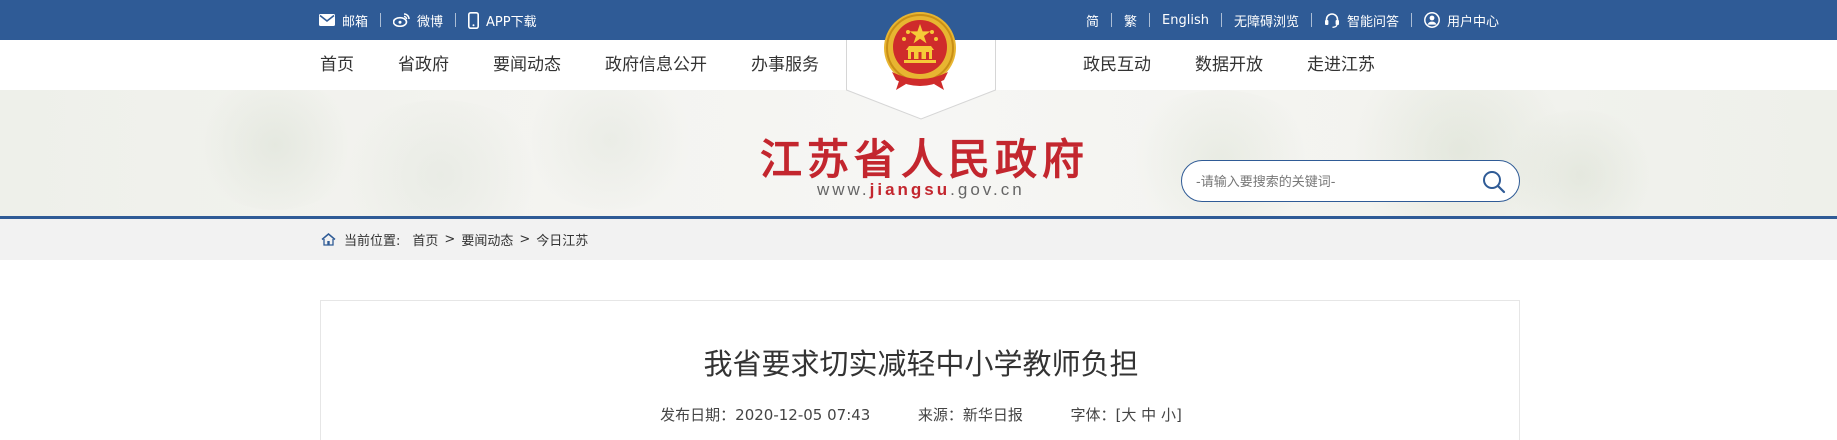 This screenshot has height=440, width=1837. I want to click on breadcrumb-label: 当前位置:, so click(372, 241).